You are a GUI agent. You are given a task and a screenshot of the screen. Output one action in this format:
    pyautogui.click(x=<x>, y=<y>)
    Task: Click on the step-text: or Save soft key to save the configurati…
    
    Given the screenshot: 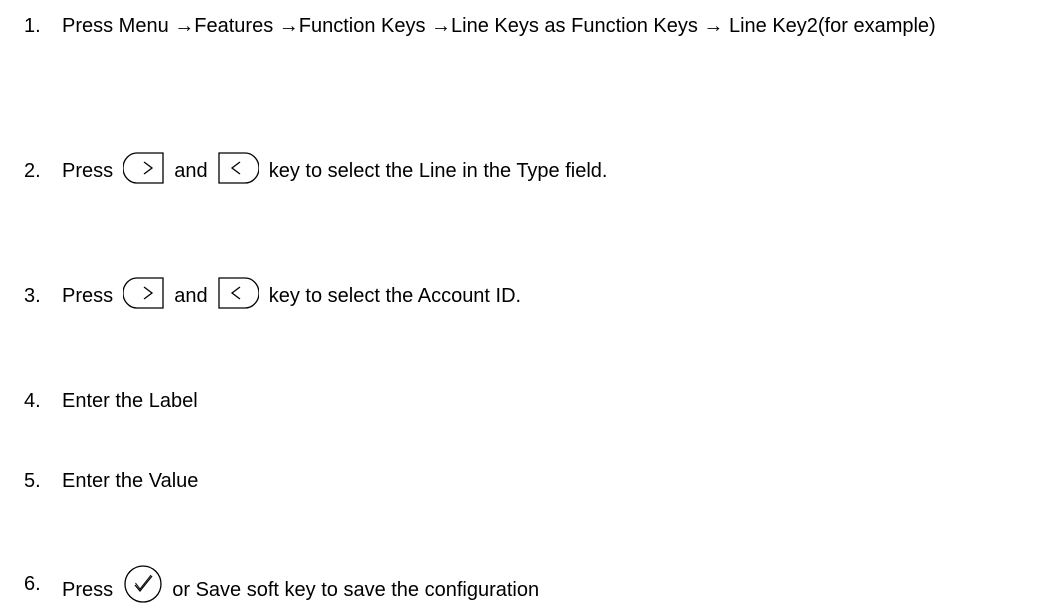 What is the action you would take?
    pyautogui.click(x=356, y=590)
    